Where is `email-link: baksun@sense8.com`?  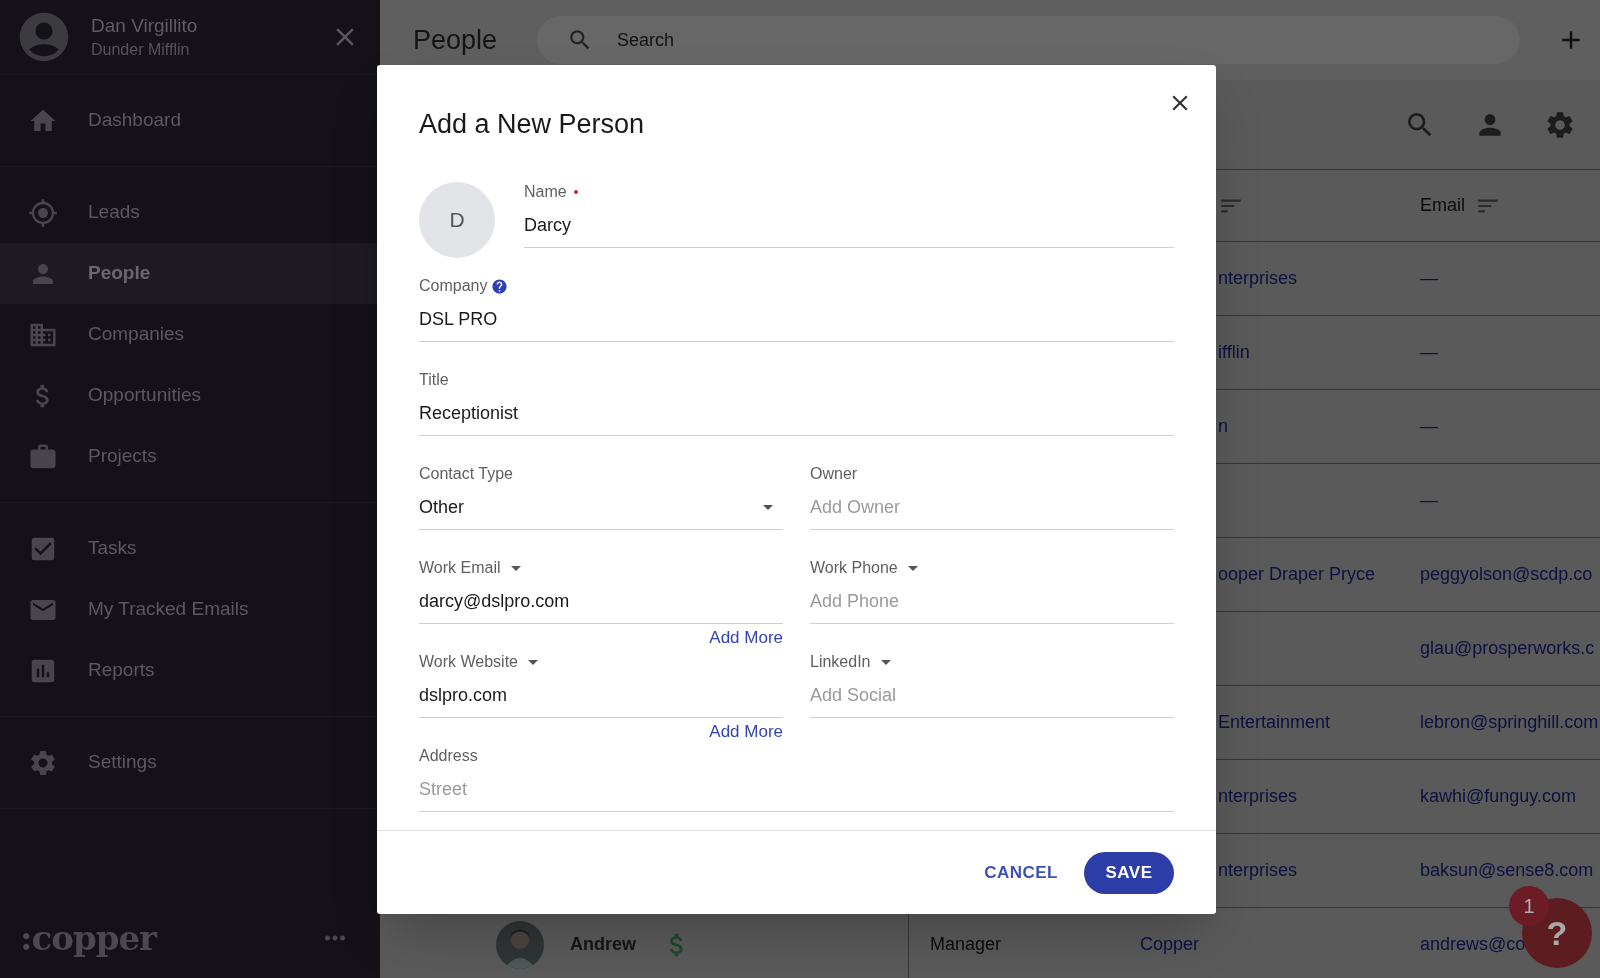
email-link: baksun@sense8.com is located at coordinates (1507, 870).